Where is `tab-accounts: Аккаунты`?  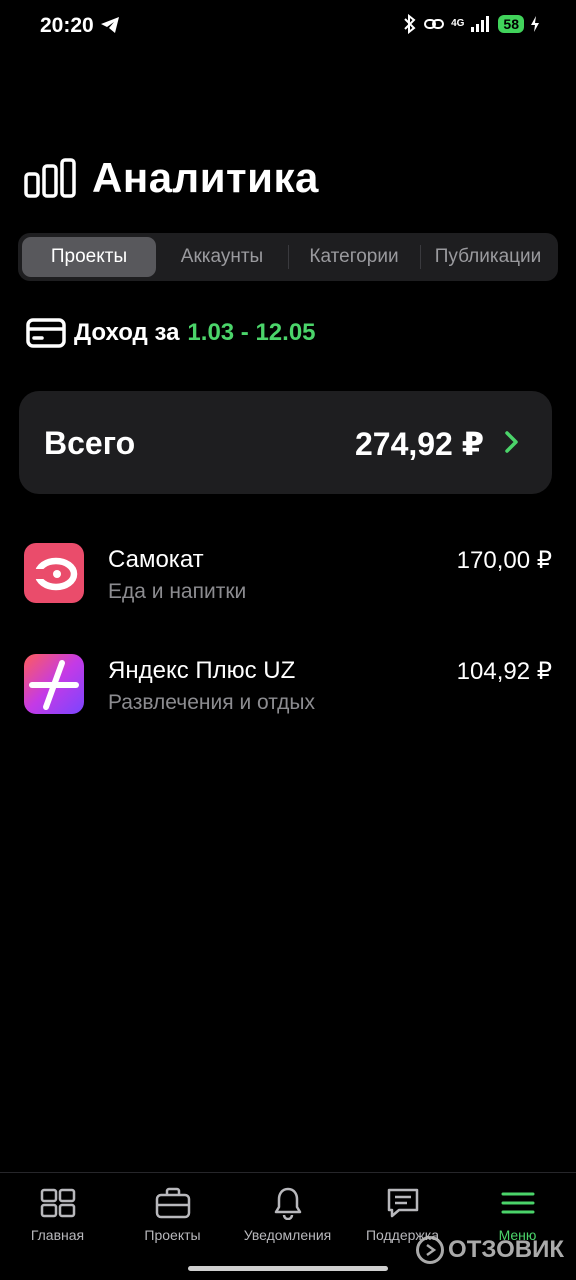 tab-accounts: Аккаунты is located at coordinates (222, 257).